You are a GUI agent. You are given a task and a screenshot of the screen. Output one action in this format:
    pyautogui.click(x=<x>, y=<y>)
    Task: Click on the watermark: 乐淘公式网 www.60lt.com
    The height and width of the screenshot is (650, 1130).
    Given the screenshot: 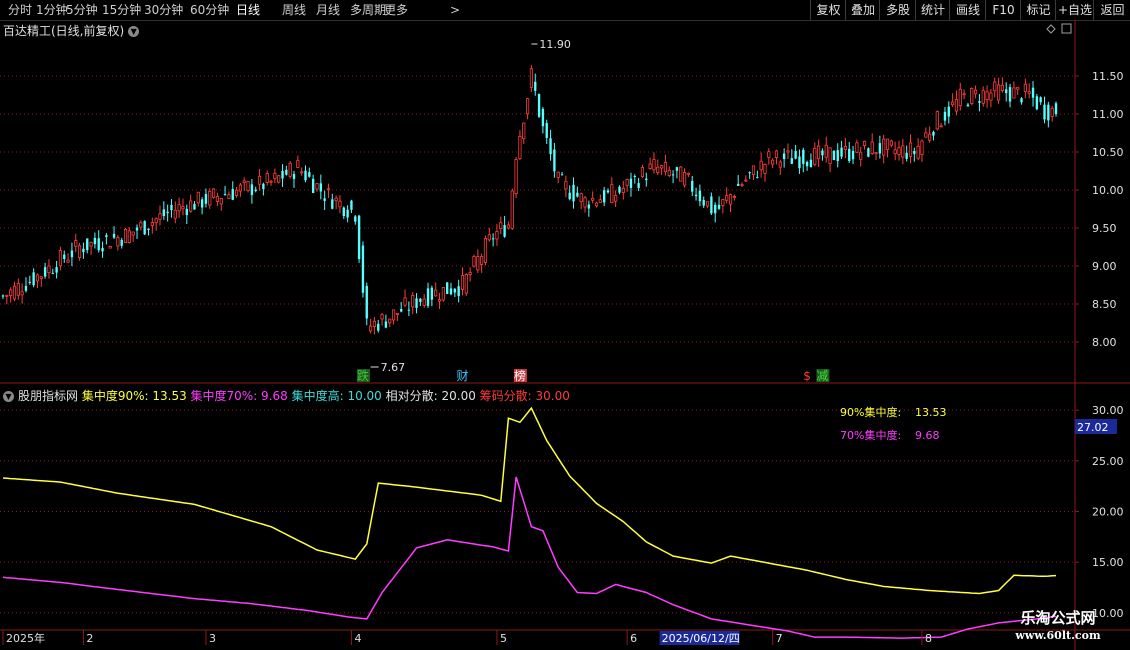 What is the action you would take?
    pyautogui.click(x=1058, y=628)
    